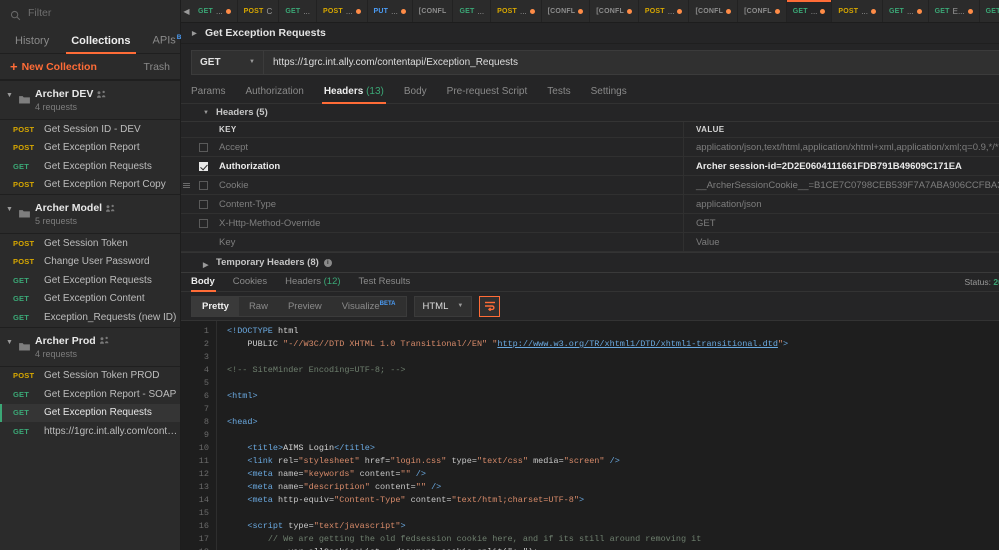 This screenshot has width=999, height=550. I want to click on chevron-right-icon: ▶, so click(196, 33).